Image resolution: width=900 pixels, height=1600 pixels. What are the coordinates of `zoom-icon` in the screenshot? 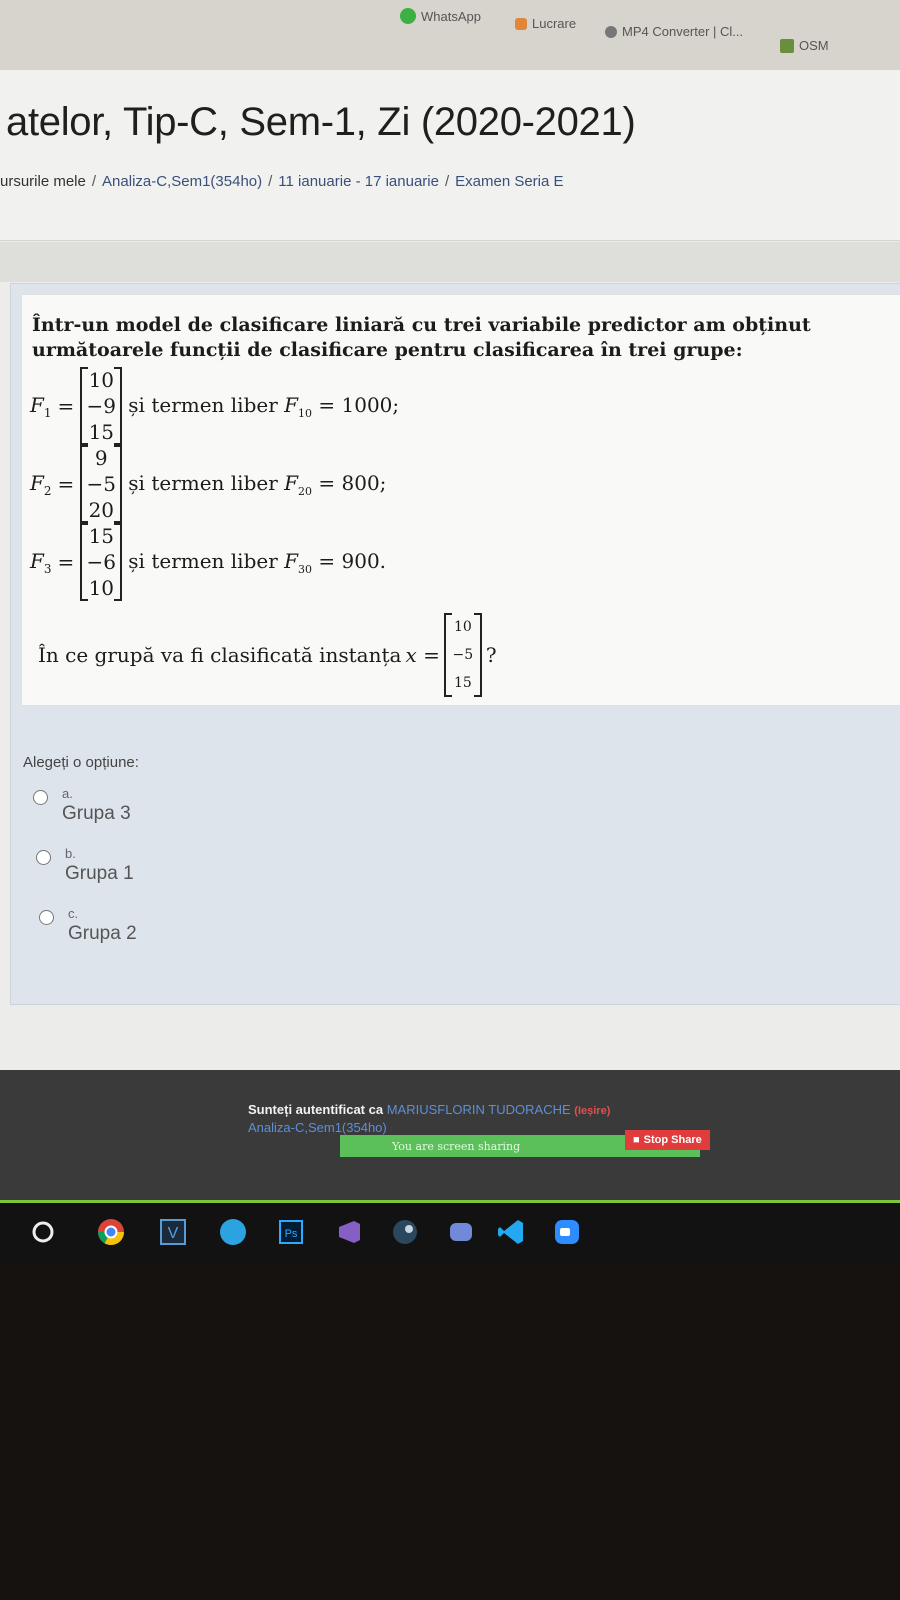 It's located at (567, 1232).